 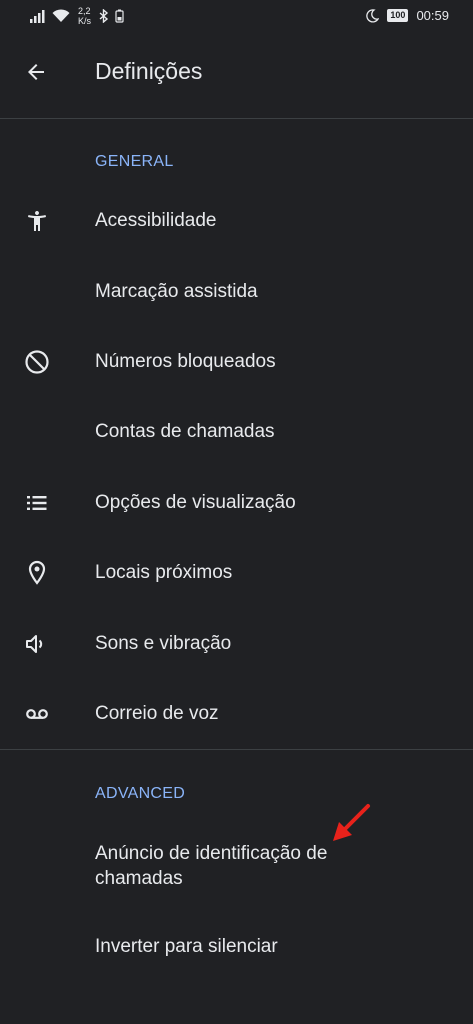 I want to click on app-bar: Definições, so click(x=236, y=76).